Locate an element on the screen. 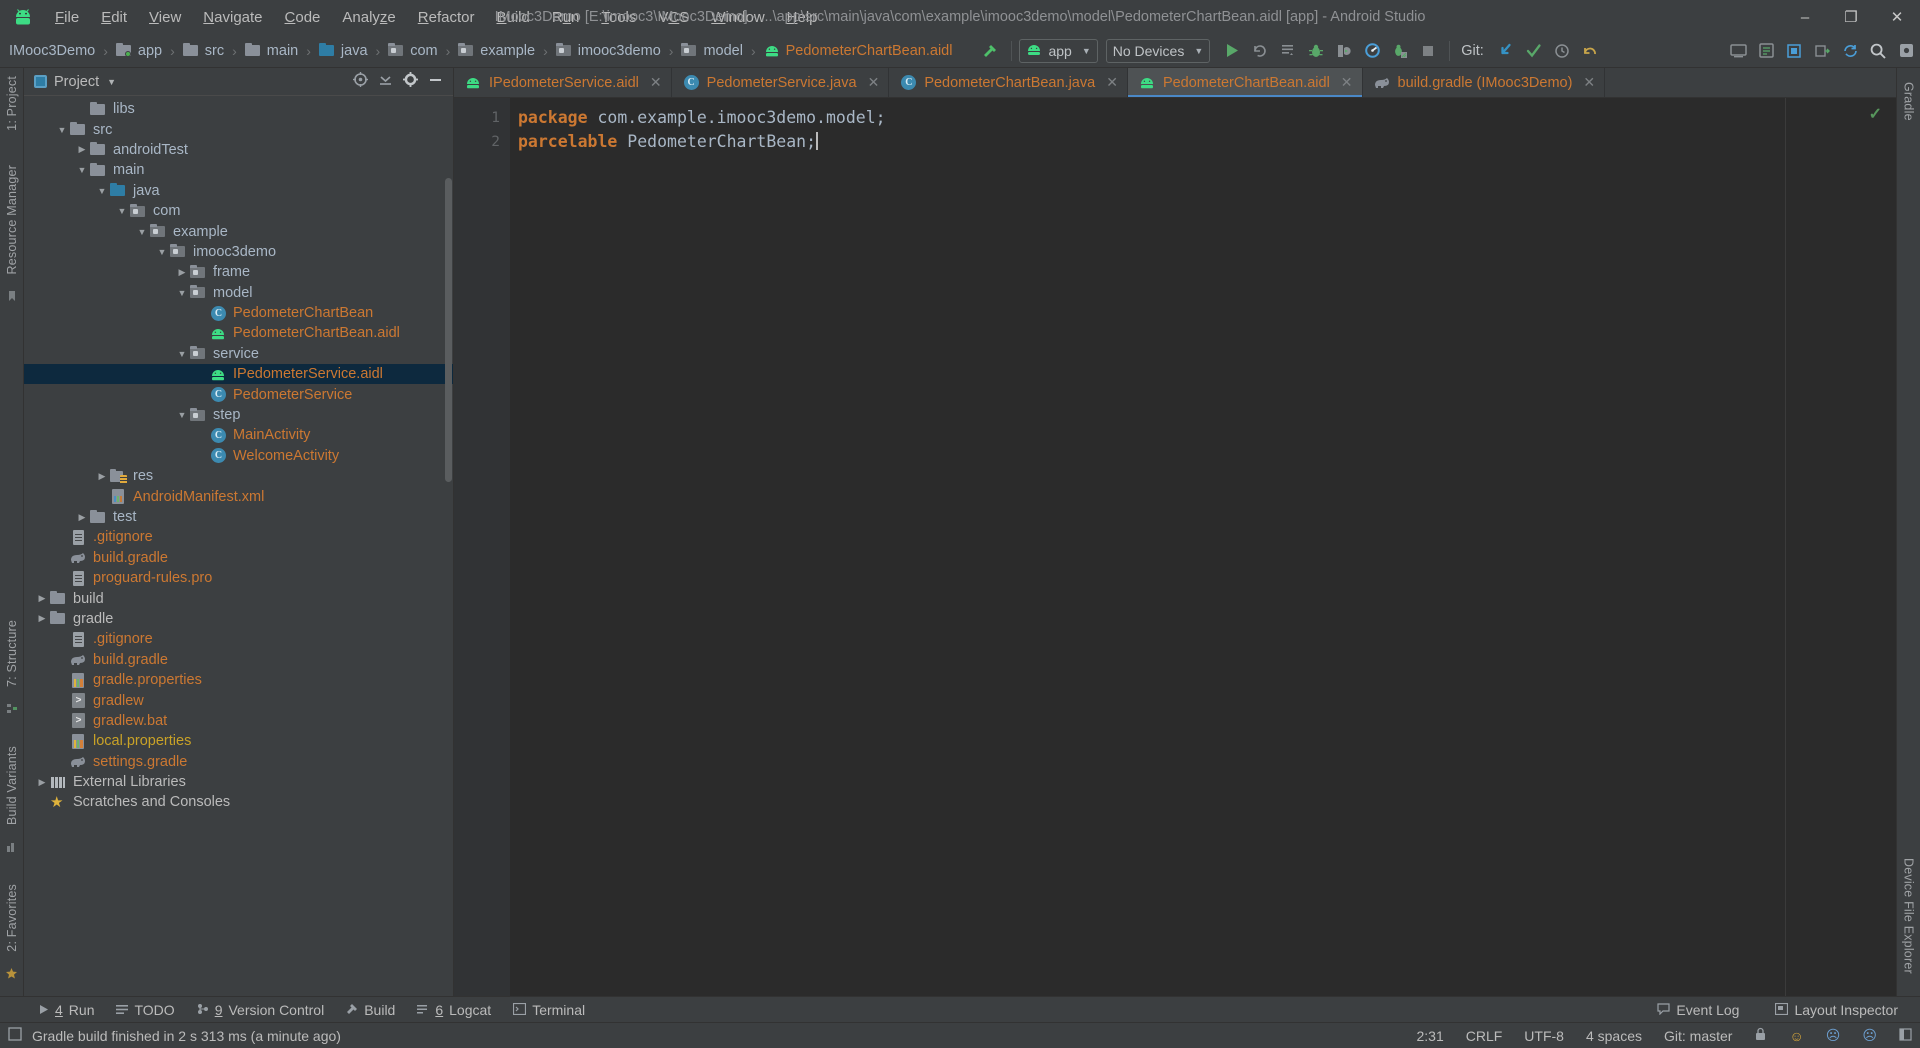 This screenshot has height=1048, width=1920. tree-item: ▶ test is located at coordinates (238, 517).